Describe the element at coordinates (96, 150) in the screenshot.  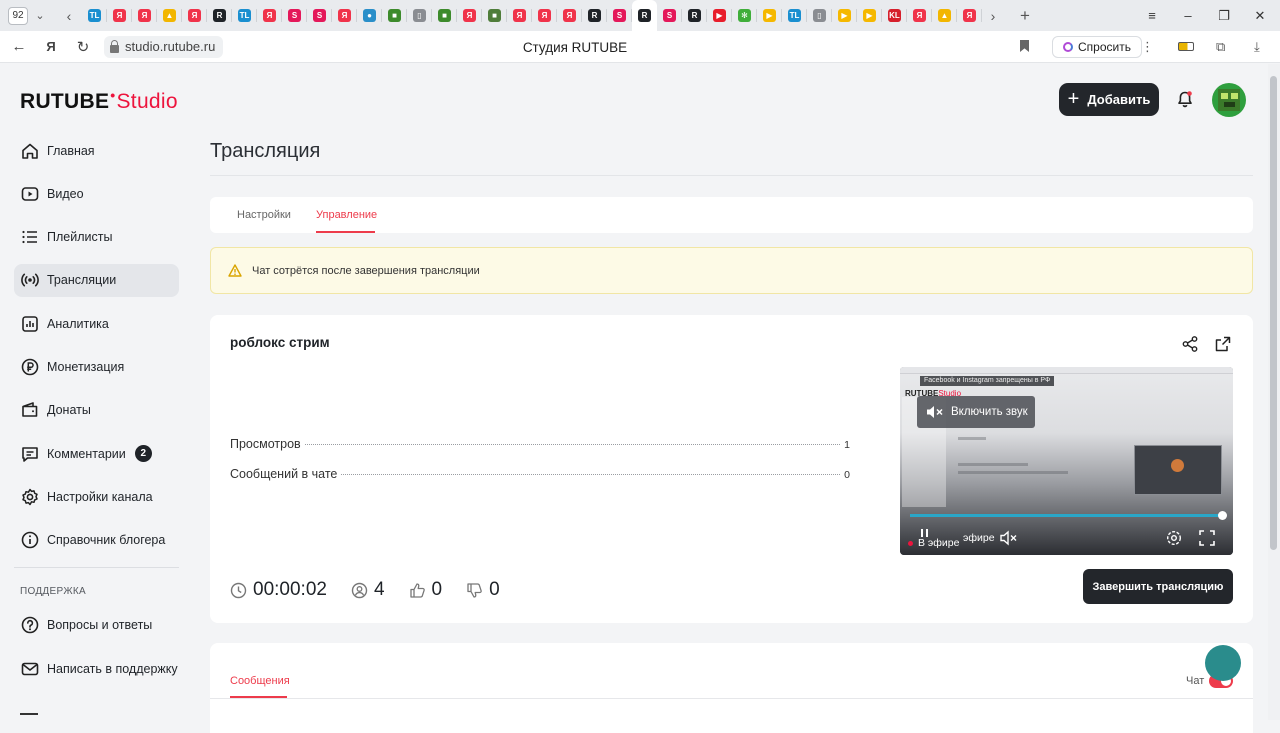
I see `sidebar-item-home: Главная` at that location.